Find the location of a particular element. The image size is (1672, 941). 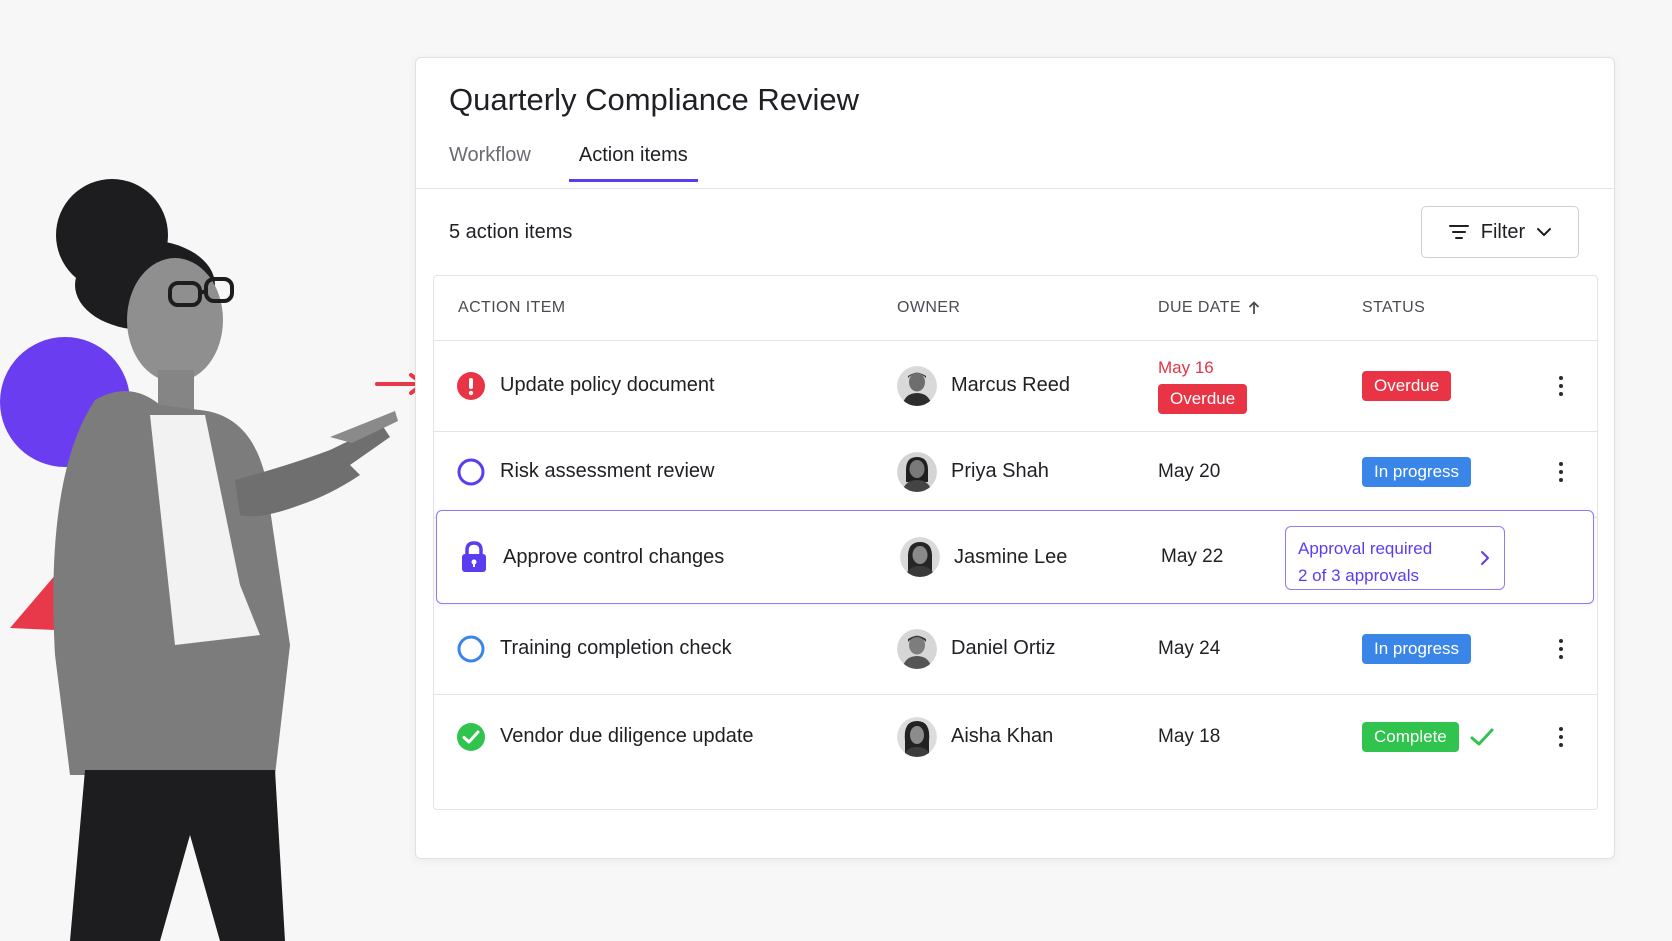

action-item-cell: Risk assessment review is located at coordinates (585, 471).